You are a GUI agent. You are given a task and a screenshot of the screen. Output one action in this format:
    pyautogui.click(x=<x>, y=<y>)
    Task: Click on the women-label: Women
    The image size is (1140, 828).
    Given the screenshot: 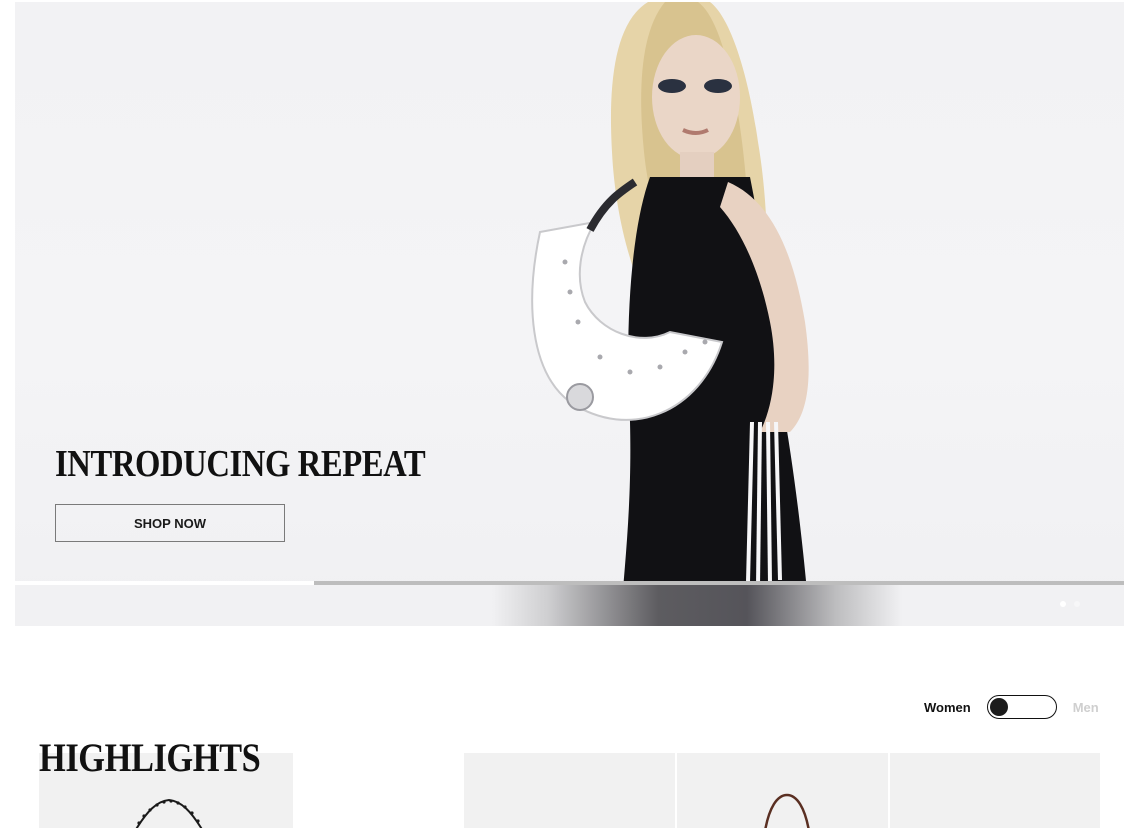 What is the action you would take?
    pyautogui.click(x=947, y=707)
    